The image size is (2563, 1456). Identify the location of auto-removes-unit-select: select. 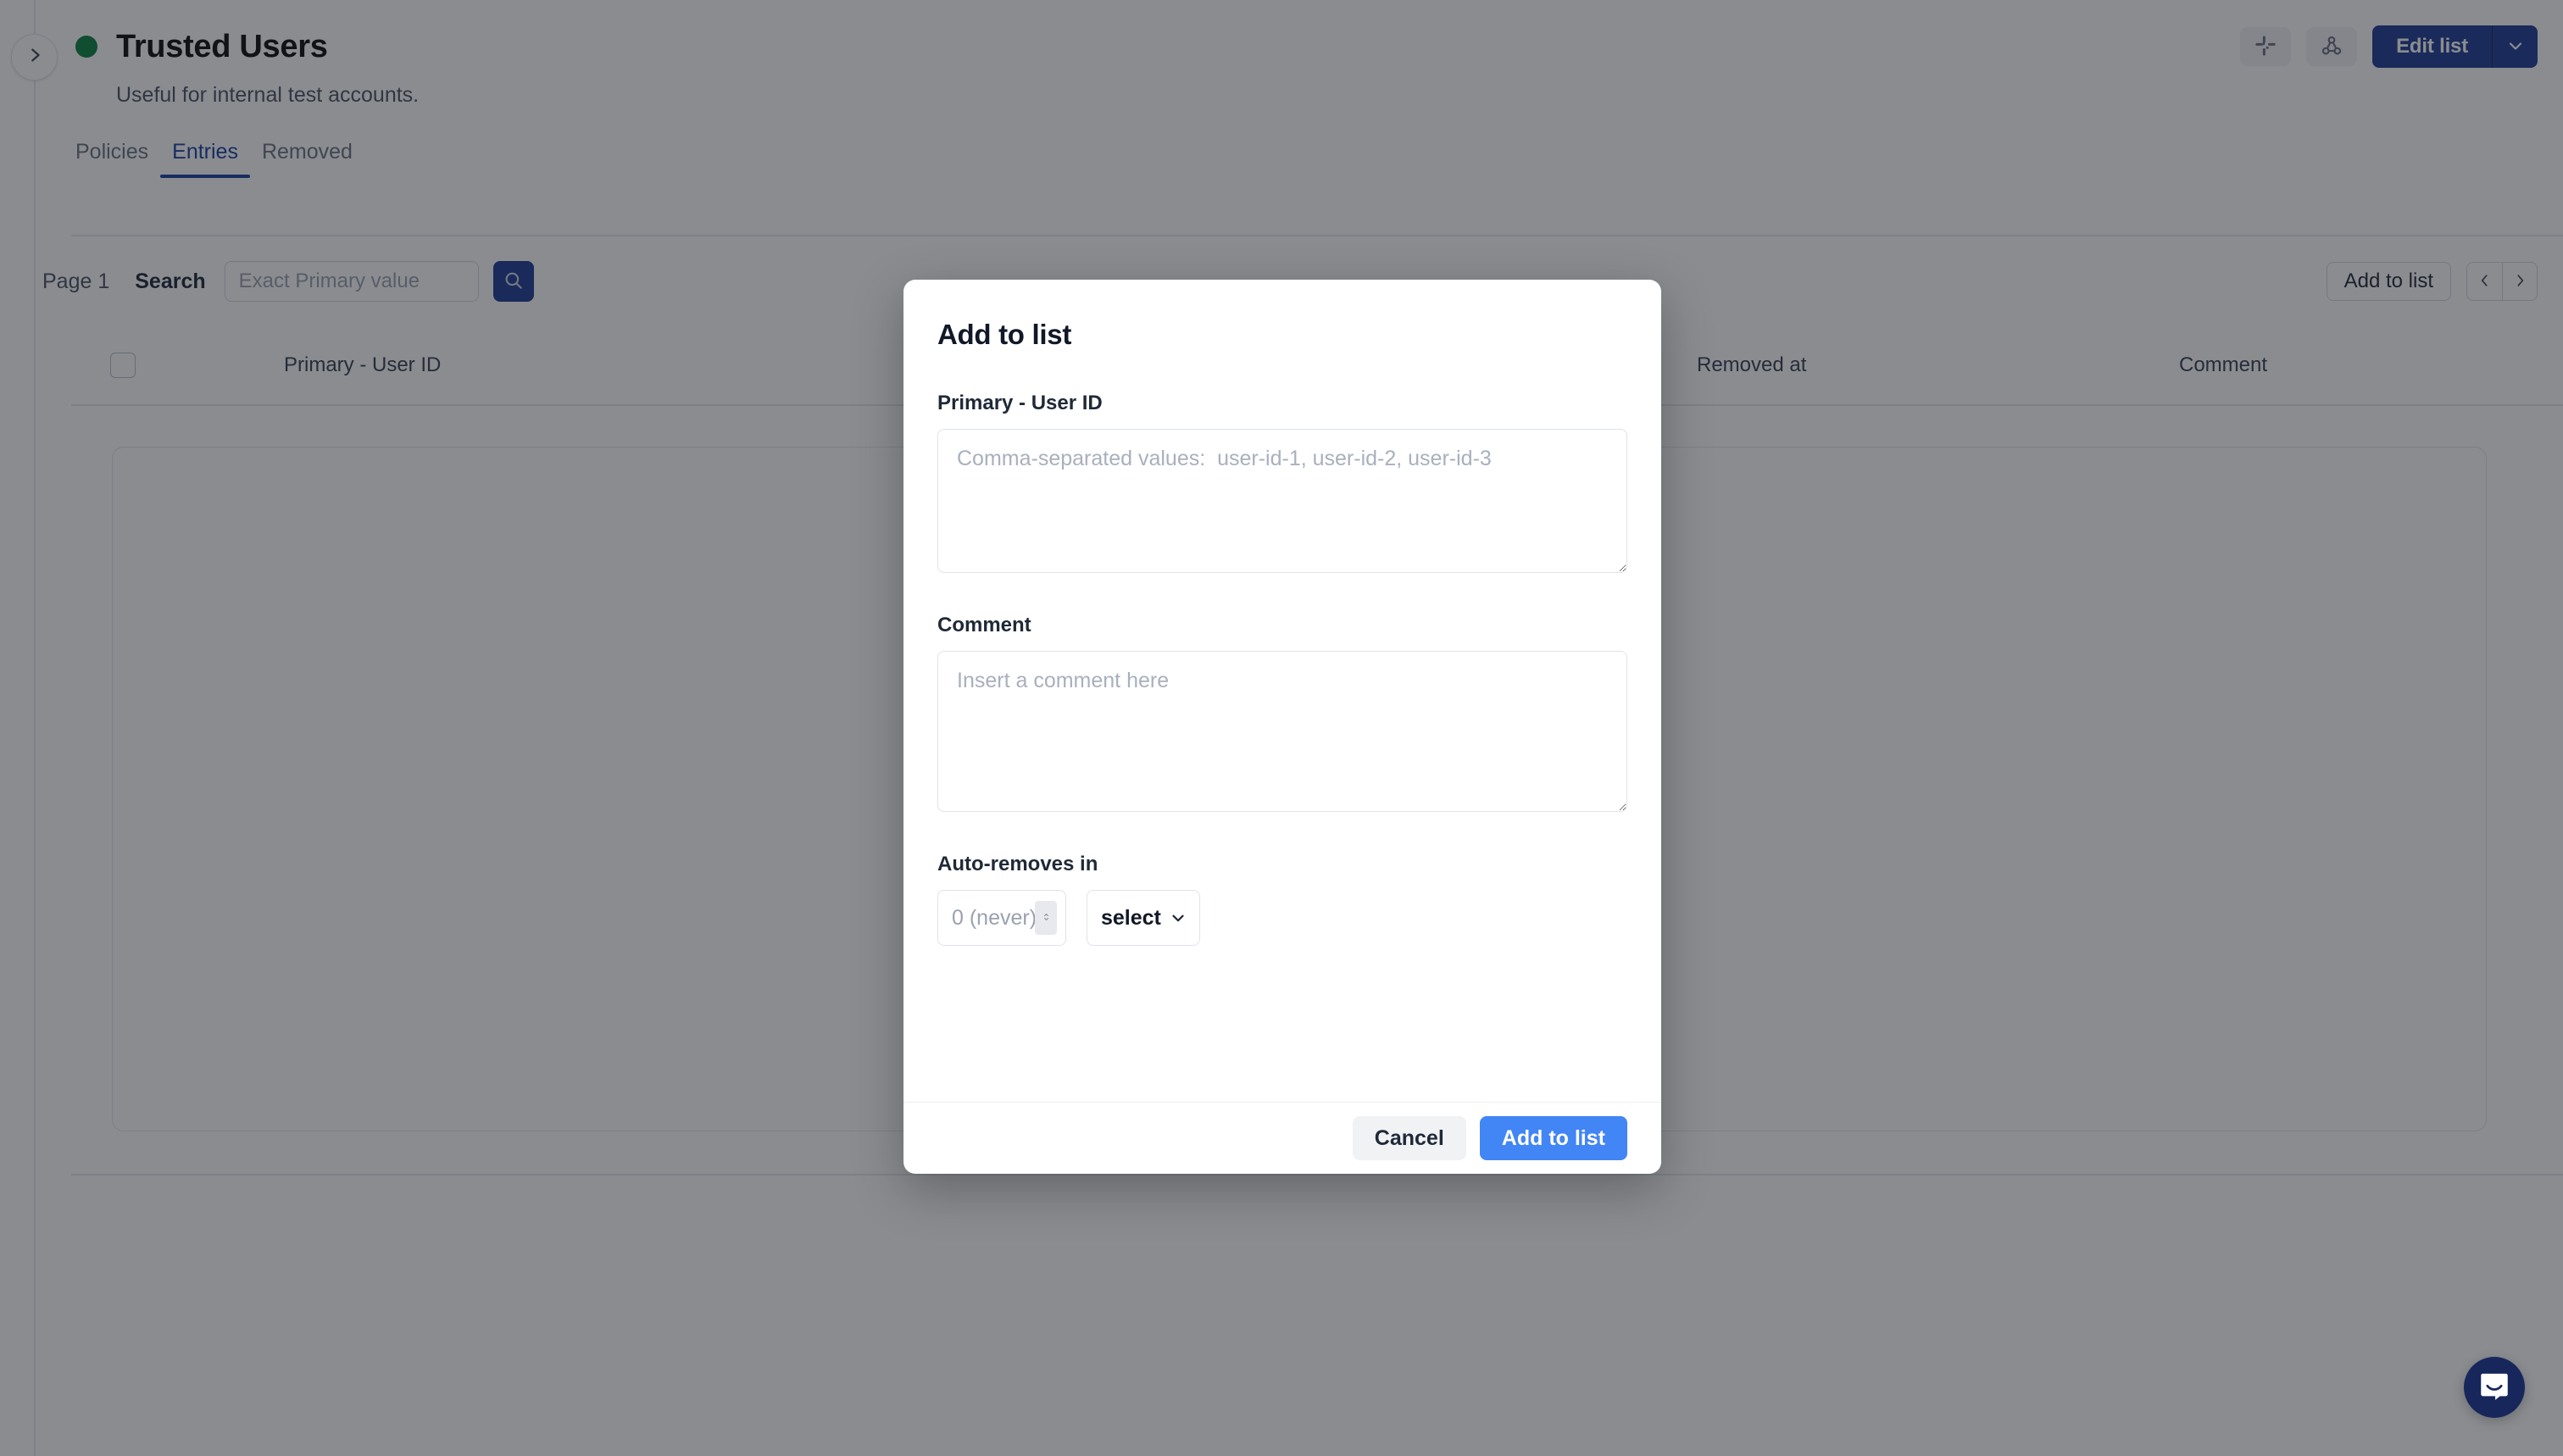
(1143, 918).